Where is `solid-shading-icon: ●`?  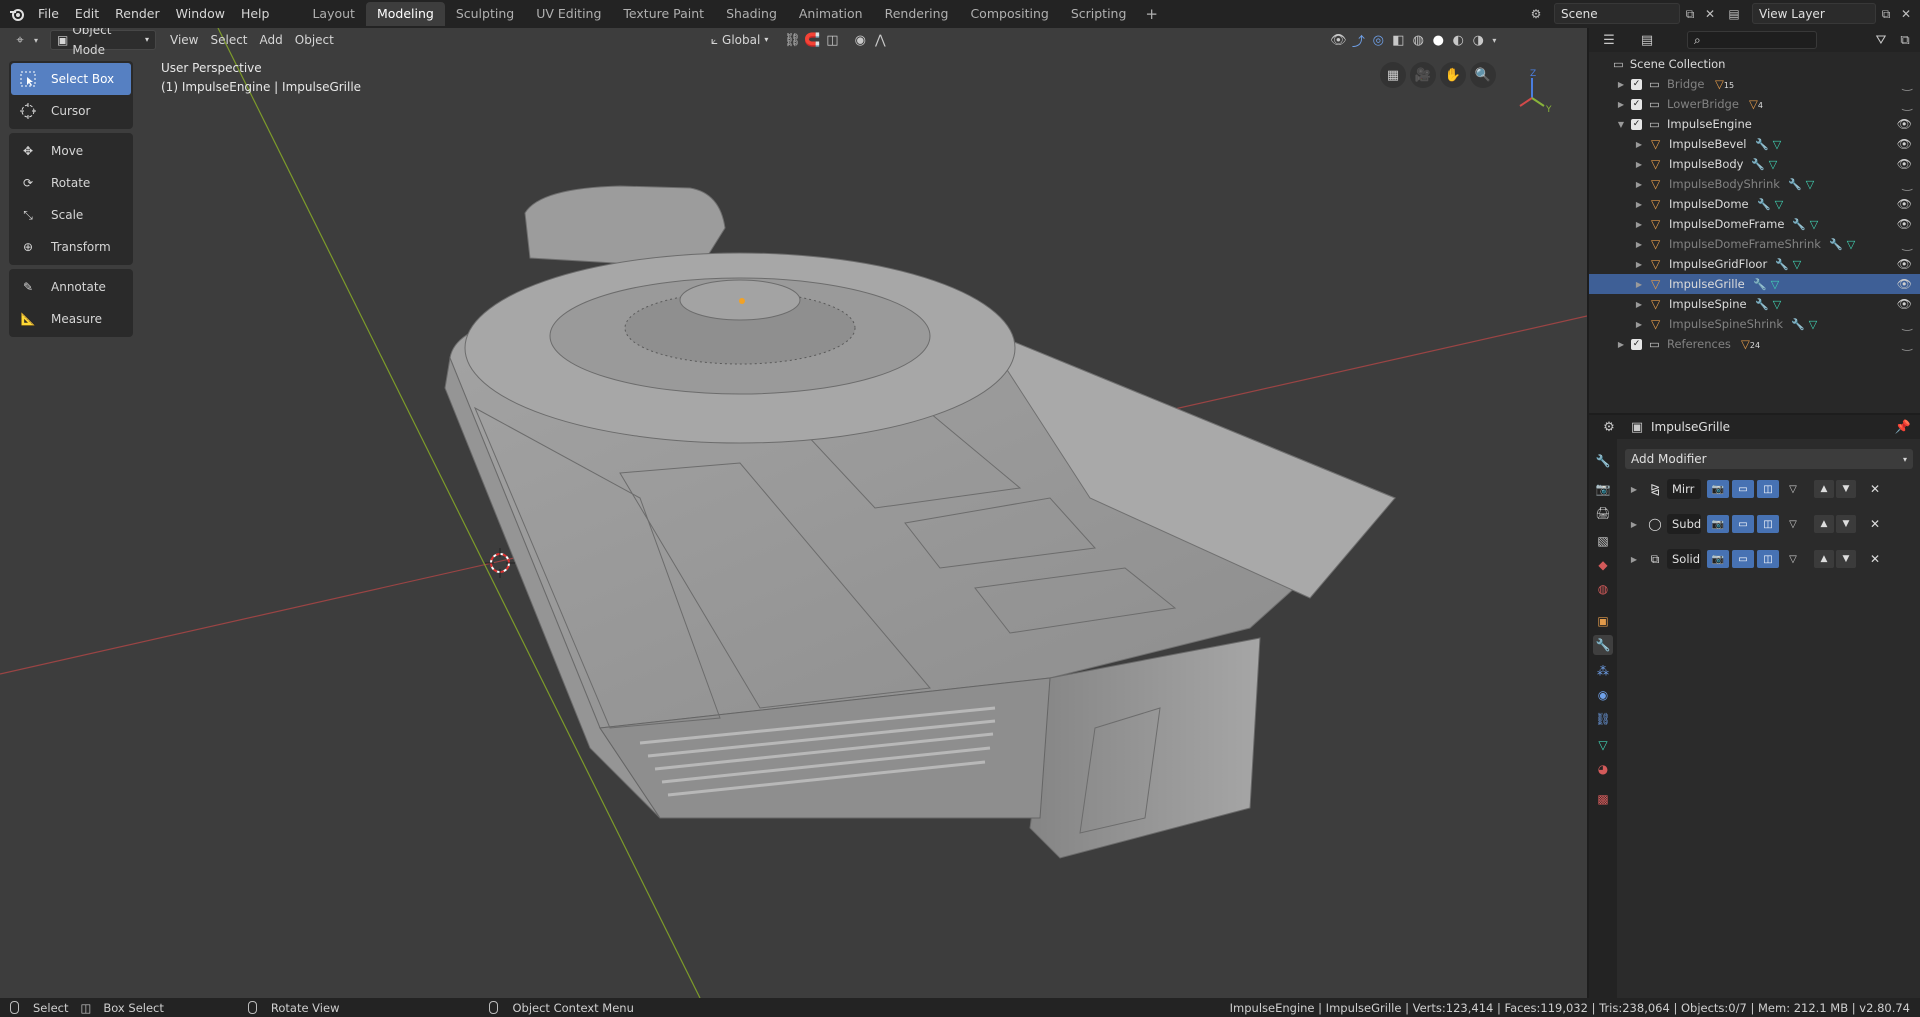
solid-shading-icon: ● is located at coordinates (1438, 40).